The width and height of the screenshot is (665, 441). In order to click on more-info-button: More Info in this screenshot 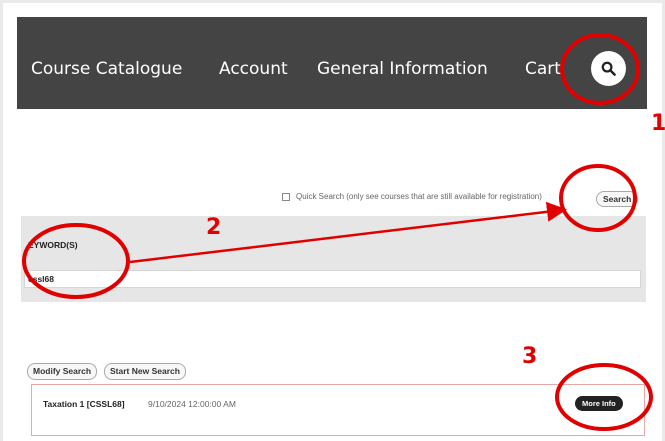, I will do `click(599, 403)`.